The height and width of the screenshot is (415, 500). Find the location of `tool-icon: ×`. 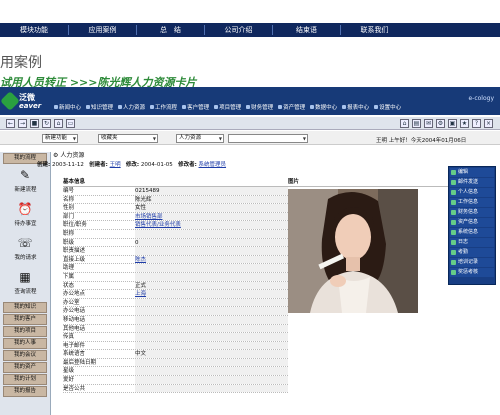

tool-icon: × is located at coordinates (488, 123).